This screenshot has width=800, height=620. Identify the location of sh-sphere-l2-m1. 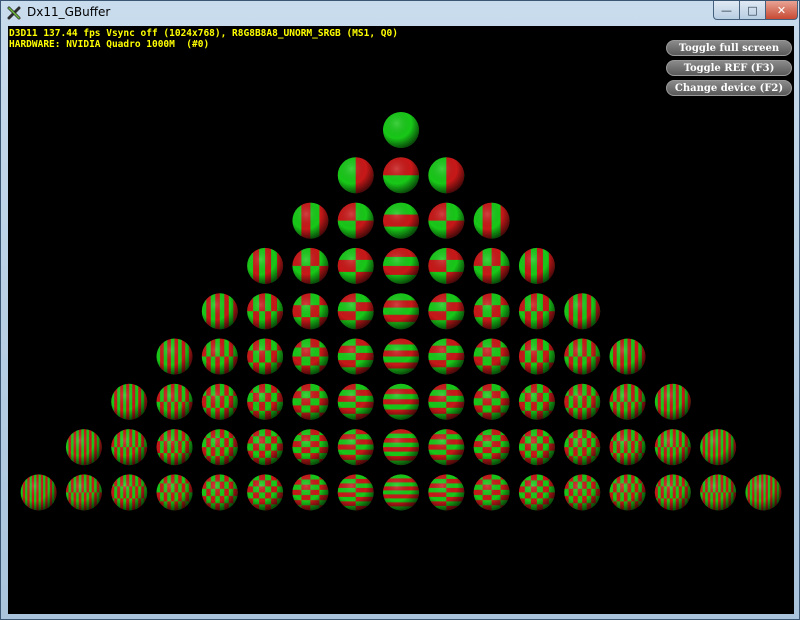
(446, 220).